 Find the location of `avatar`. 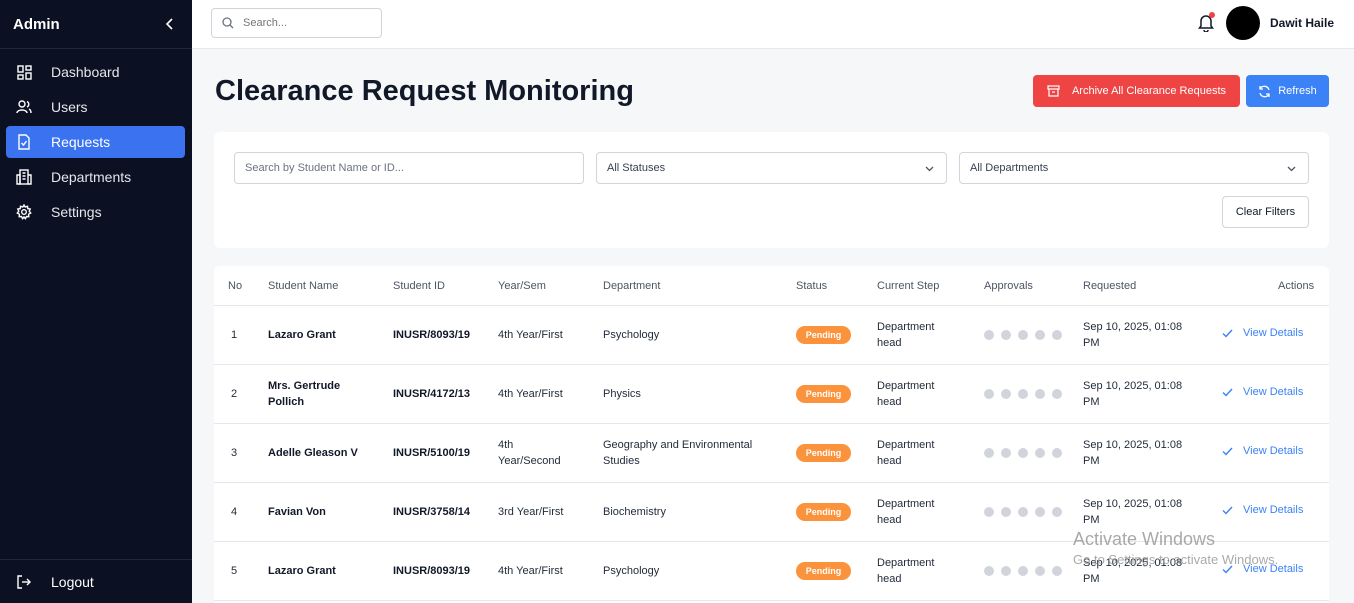

avatar is located at coordinates (1243, 23).